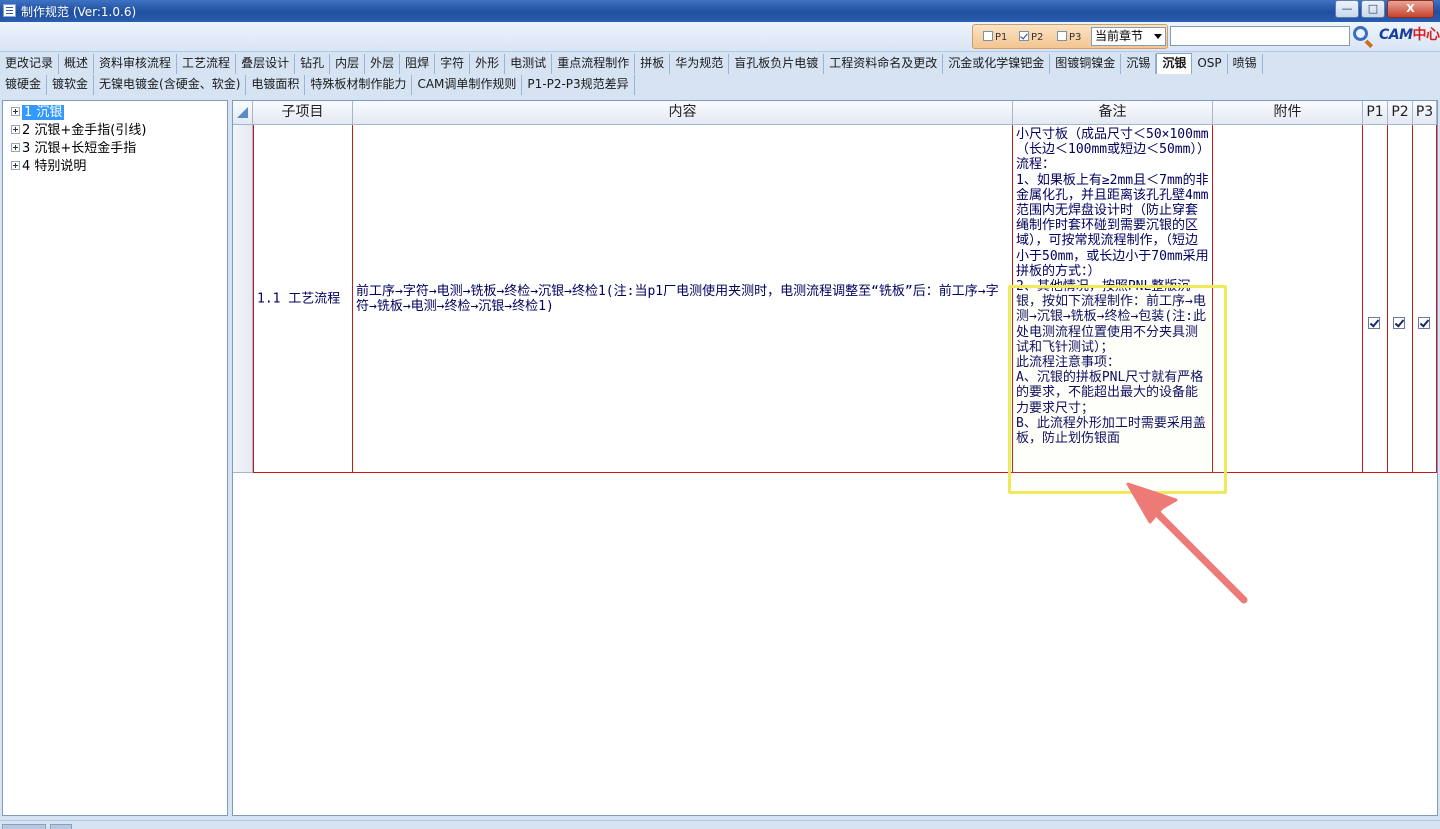  What do you see at coordinates (1288, 299) in the screenshot?
I see `cell-attachment` at bounding box center [1288, 299].